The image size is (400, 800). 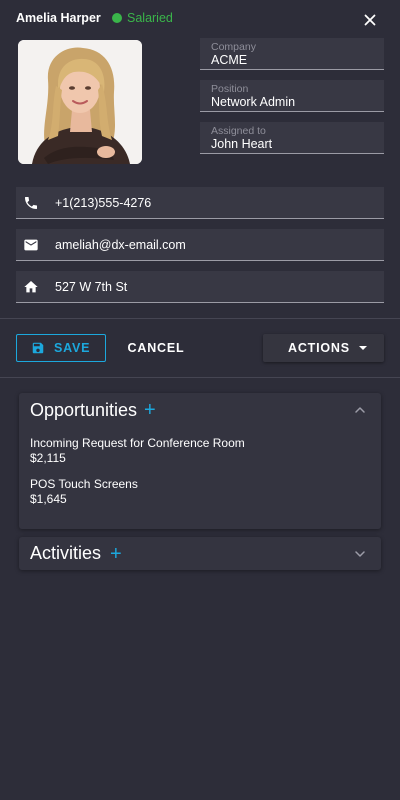 I want to click on position-label: Position, so click(x=230, y=89).